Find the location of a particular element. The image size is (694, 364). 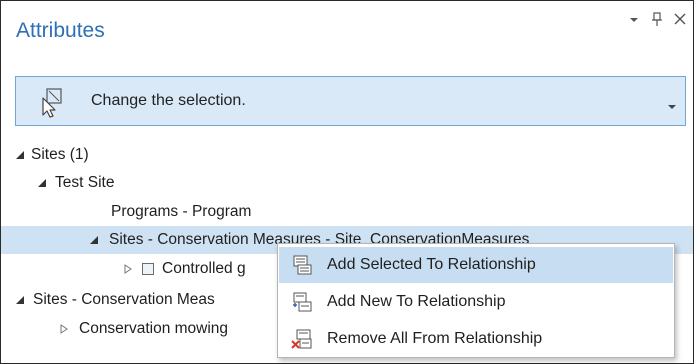

pin-icon is located at coordinates (657, 19).